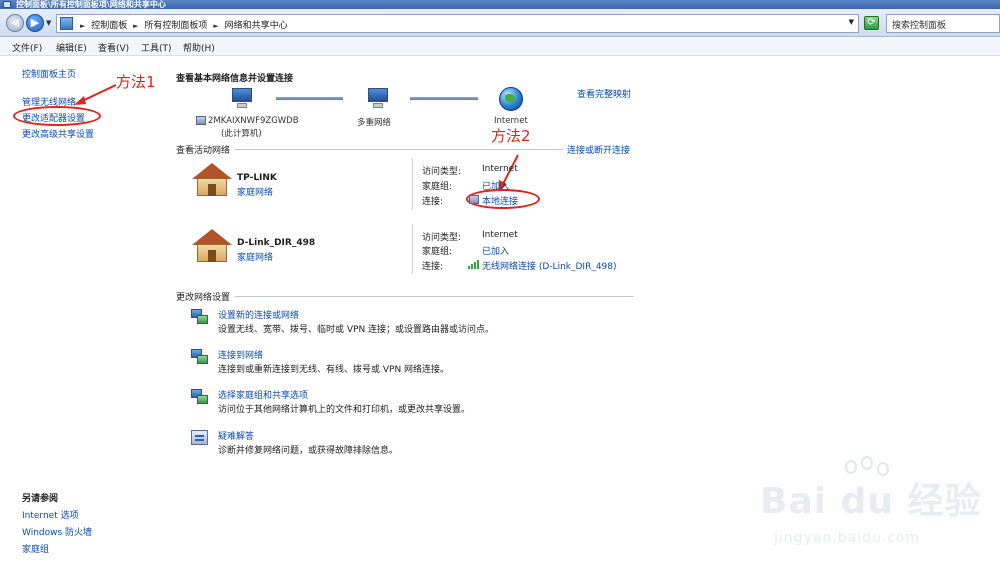 The width and height of the screenshot is (1000, 565). Describe the element at coordinates (57, 531) in the screenshot. I see `see-also-windows-firewall: Windows 防火墙` at that location.